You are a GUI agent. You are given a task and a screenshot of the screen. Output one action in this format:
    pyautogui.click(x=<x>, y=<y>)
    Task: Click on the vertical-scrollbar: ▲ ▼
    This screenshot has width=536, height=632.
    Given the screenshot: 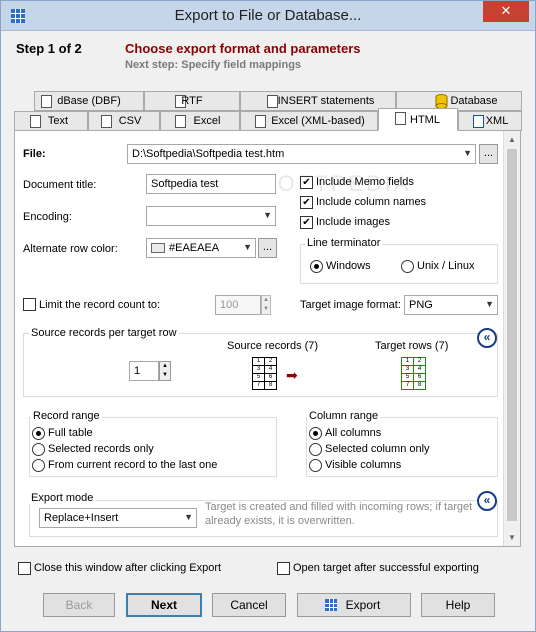 What is the action you would take?
    pyautogui.click(x=511, y=338)
    